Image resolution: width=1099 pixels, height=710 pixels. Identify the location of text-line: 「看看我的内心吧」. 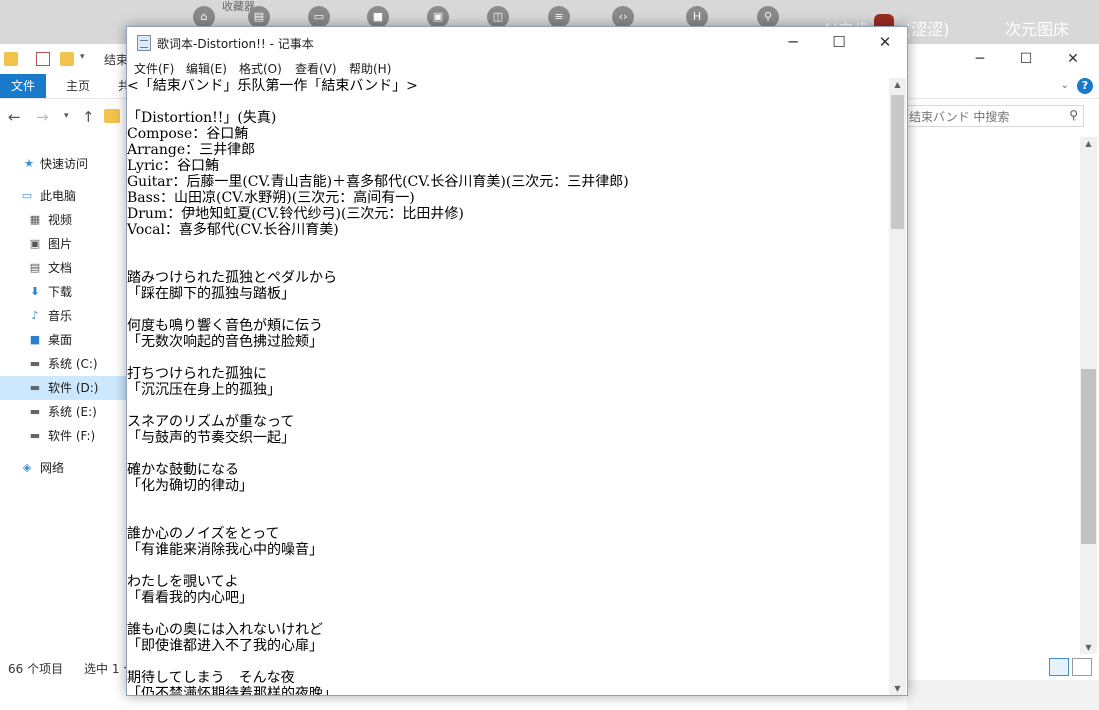
(190, 598).